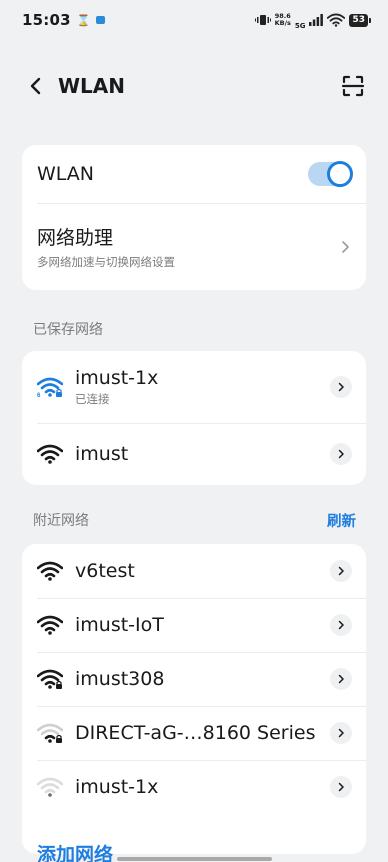  Describe the element at coordinates (194, 454) in the screenshot. I see `saved-network-row: imust` at that location.